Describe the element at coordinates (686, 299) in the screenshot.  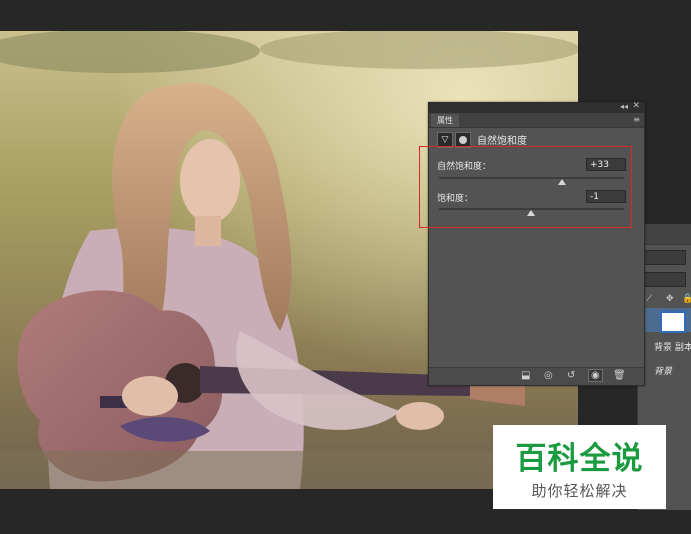
I see `lock-all-icon: 🔒` at that location.